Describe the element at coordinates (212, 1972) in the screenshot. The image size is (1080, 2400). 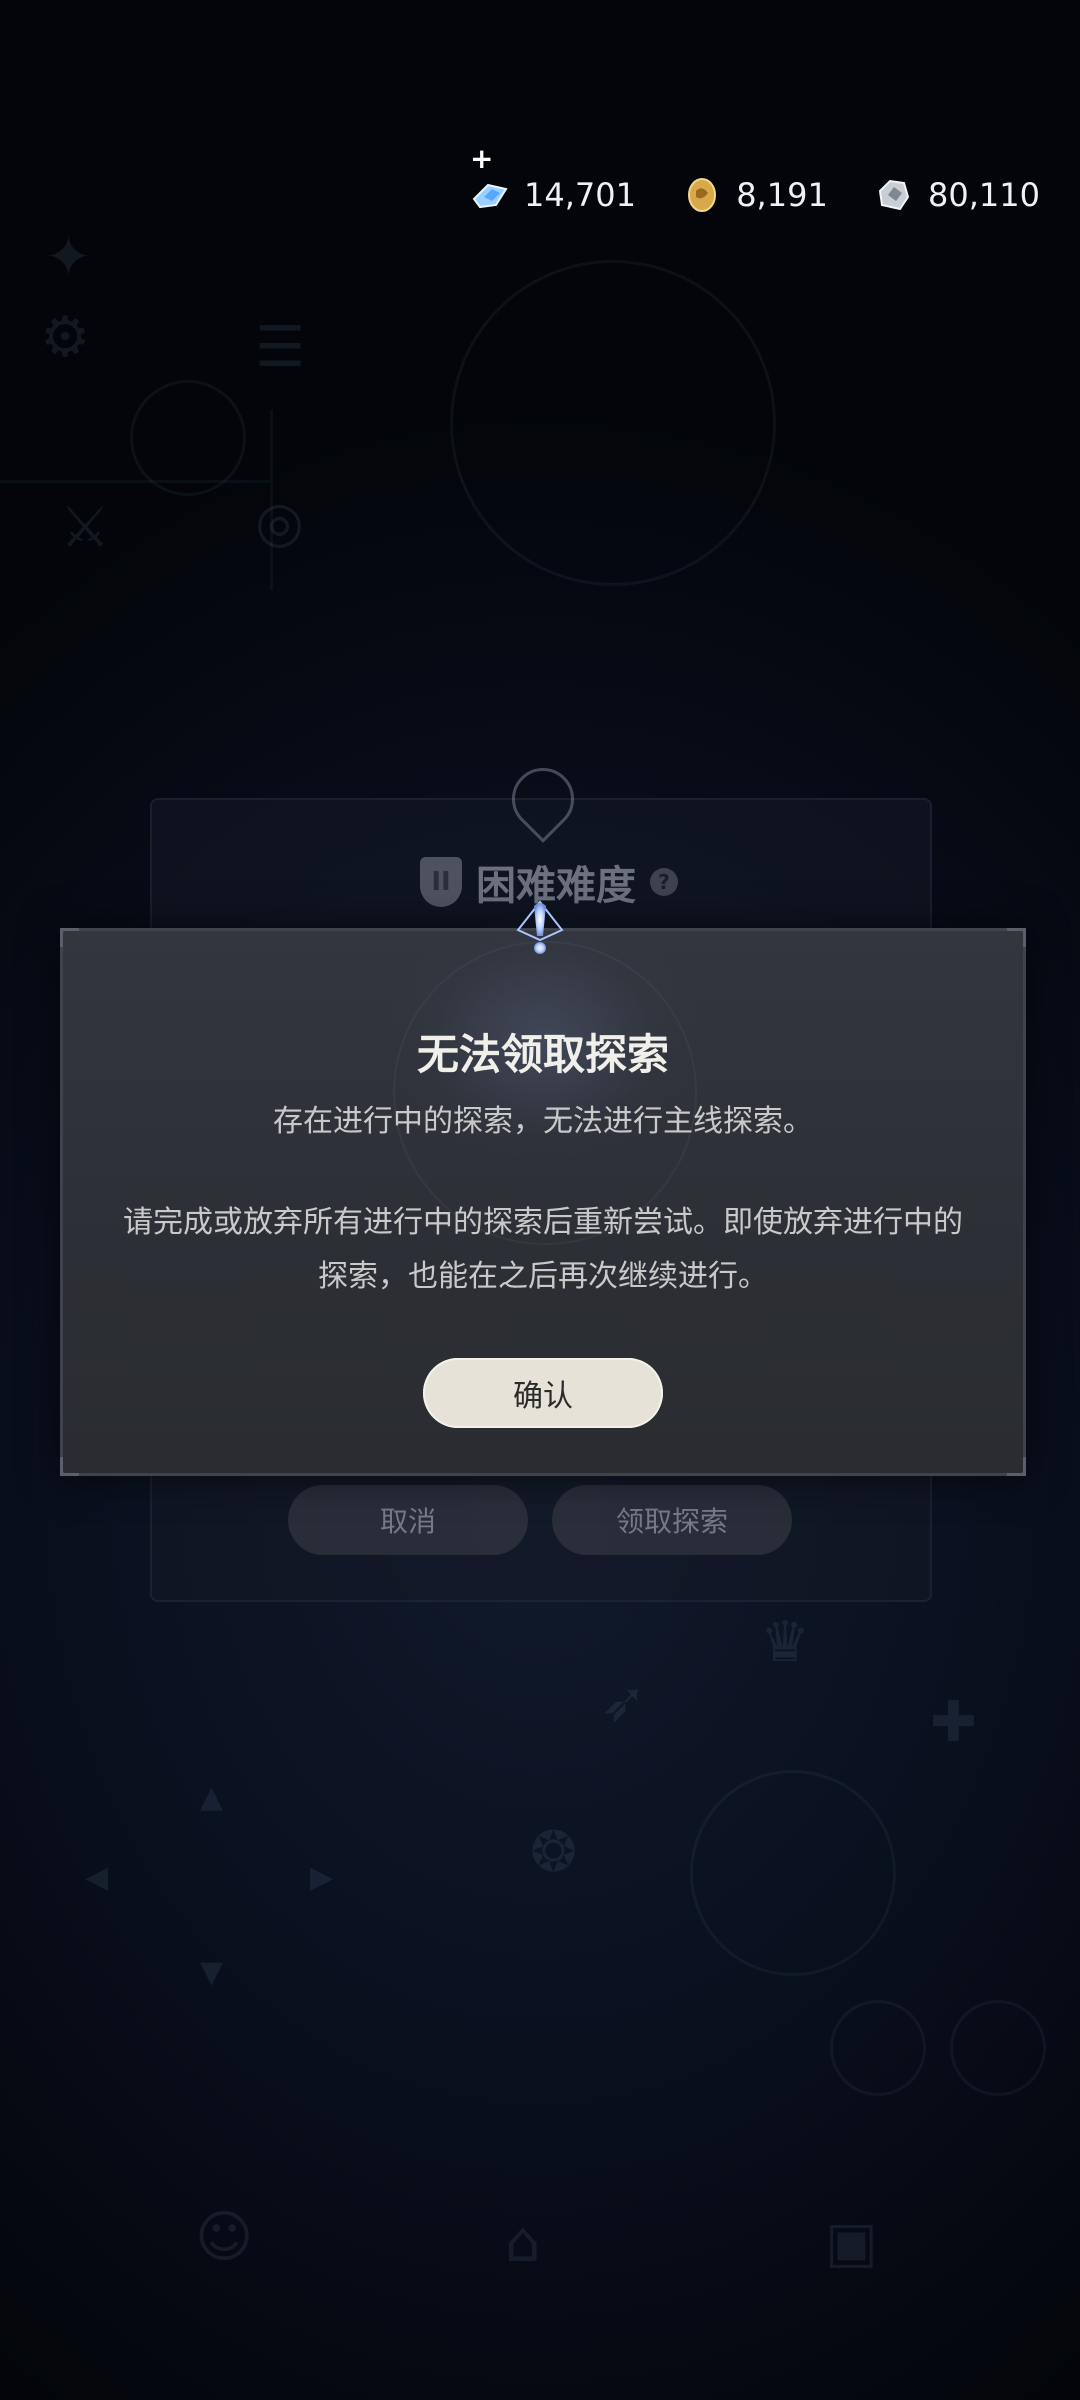
I see `background-arrow-down-icon: ▼` at that location.